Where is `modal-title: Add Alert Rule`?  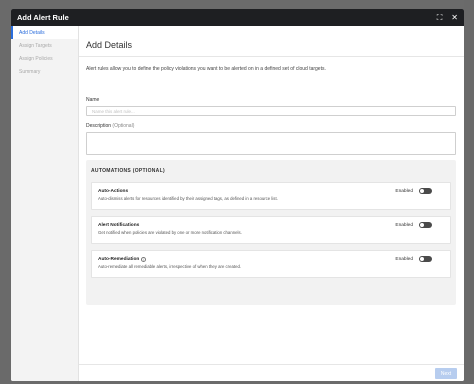
modal-title: Add Alert Rule is located at coordinates (43, 17).